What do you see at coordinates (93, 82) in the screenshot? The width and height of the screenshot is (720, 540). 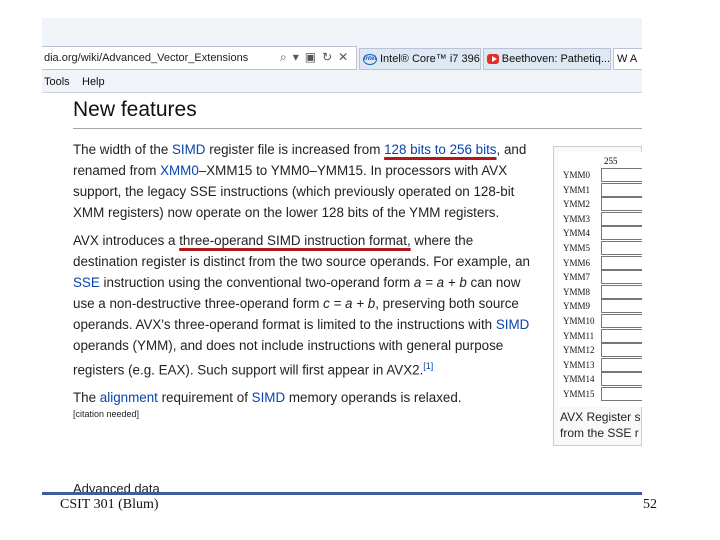 I see `menu-help: Help` at bounding box center [93, 82].